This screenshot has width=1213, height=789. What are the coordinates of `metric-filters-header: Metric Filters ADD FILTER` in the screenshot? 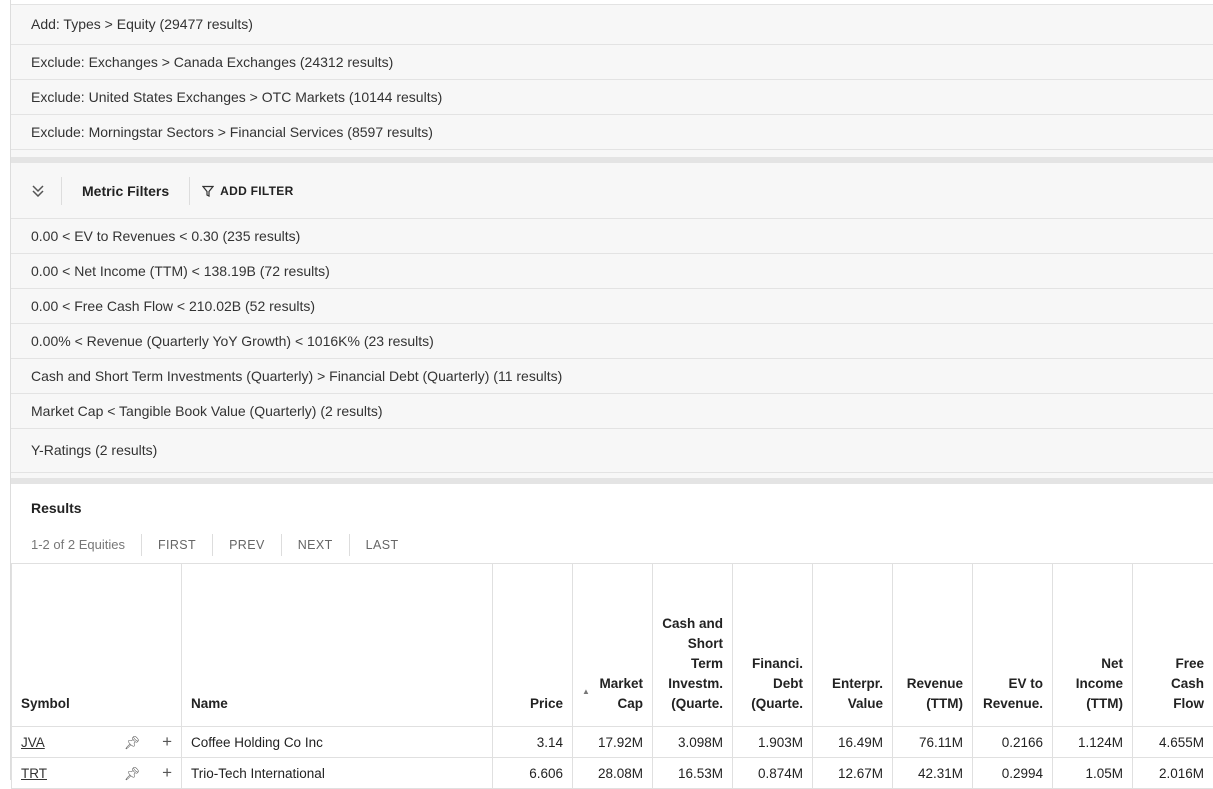 It's located at (612, 191).